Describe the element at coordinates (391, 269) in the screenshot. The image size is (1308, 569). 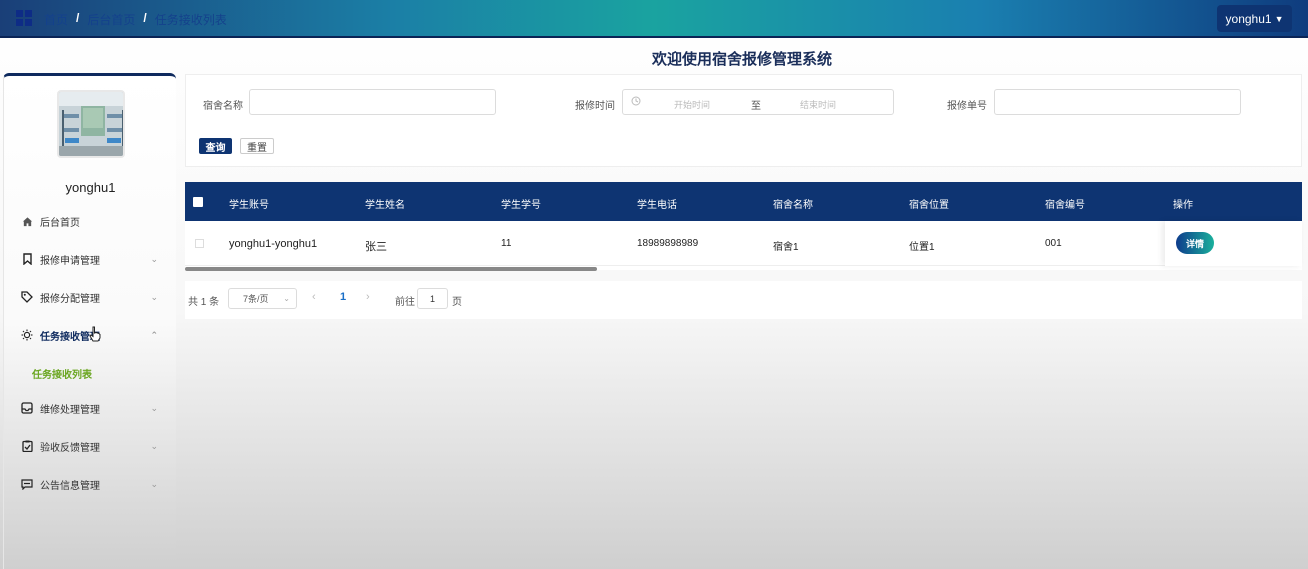
I see `horizontal-scrollbar` at that location.